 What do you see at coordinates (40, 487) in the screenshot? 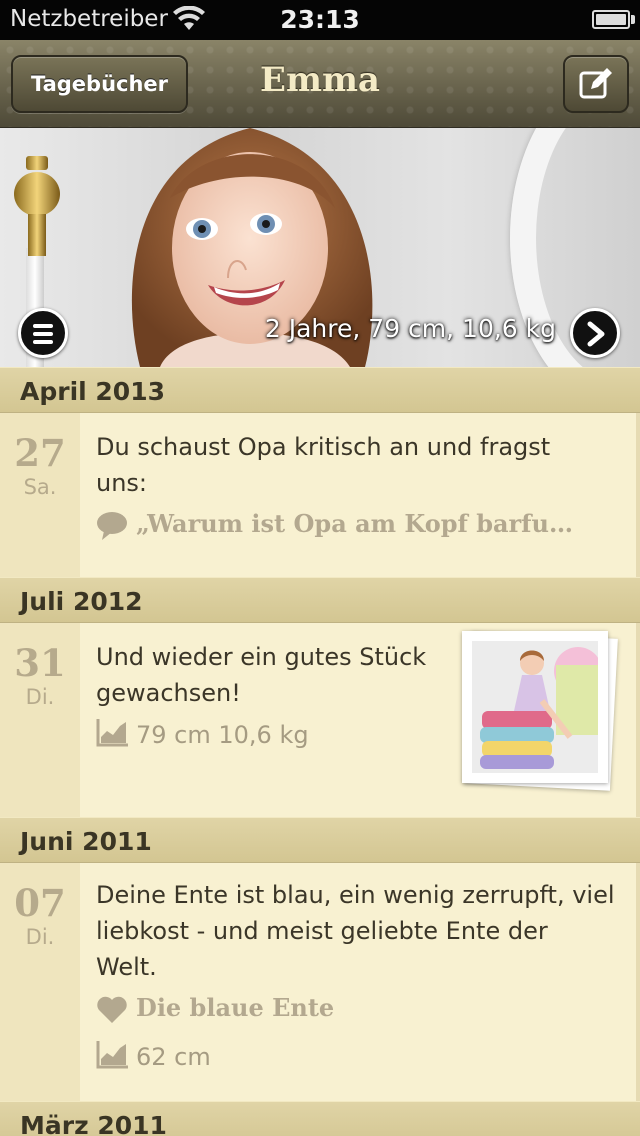
I see `entry-weekday: Sa.` at bounding box center [40, 487].